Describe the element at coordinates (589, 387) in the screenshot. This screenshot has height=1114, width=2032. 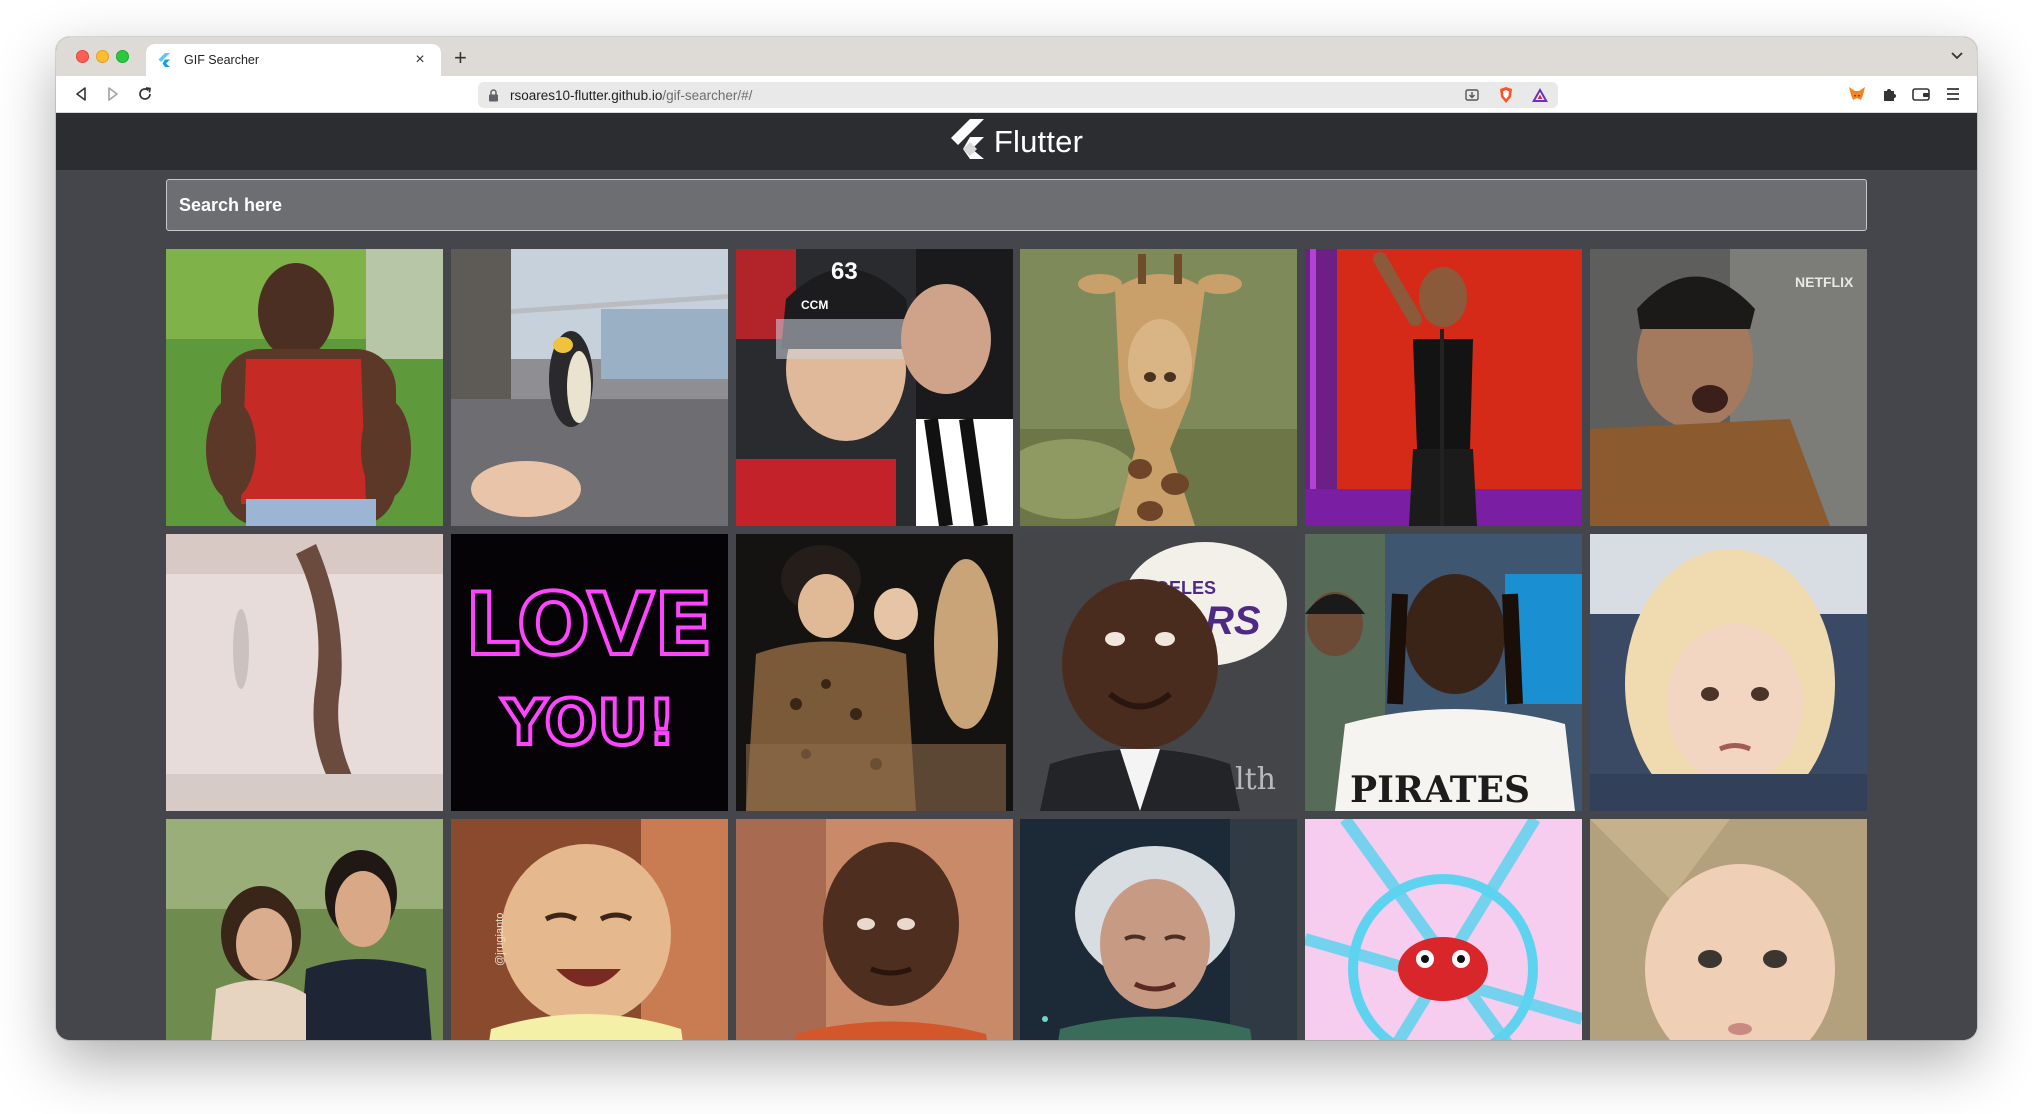
I see `gif-penguin-on-balcony` at that location.